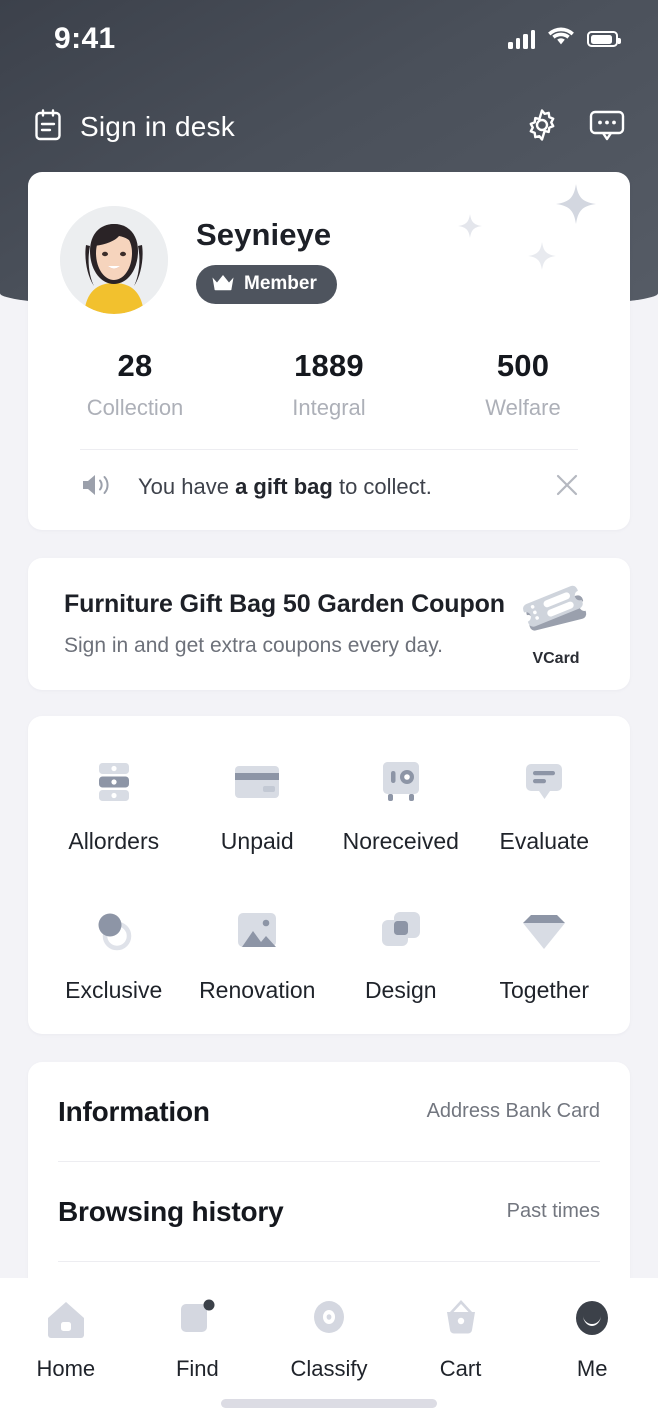 The width and height of the screenshot is (658, 1425). Describe the element at coordinates (266, 260) in the screenshot. I see `profile-identity: Seynieye Member` at that location.